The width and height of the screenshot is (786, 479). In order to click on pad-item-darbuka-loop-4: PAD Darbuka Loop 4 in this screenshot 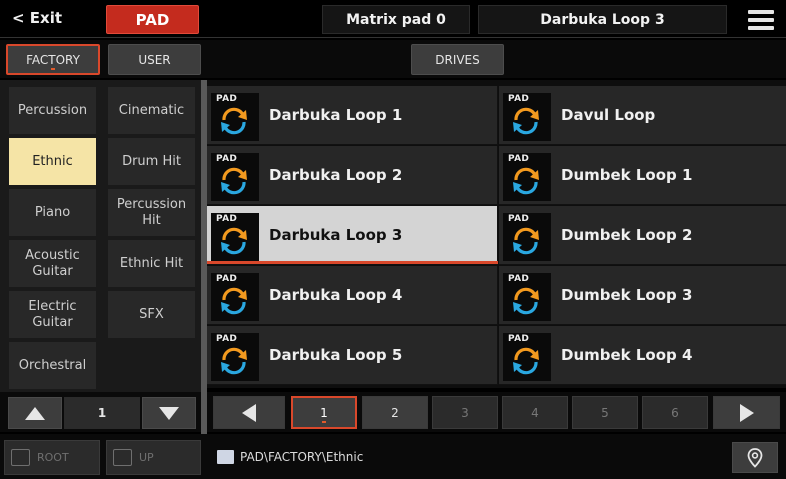, I will do `click(352, 295)`.